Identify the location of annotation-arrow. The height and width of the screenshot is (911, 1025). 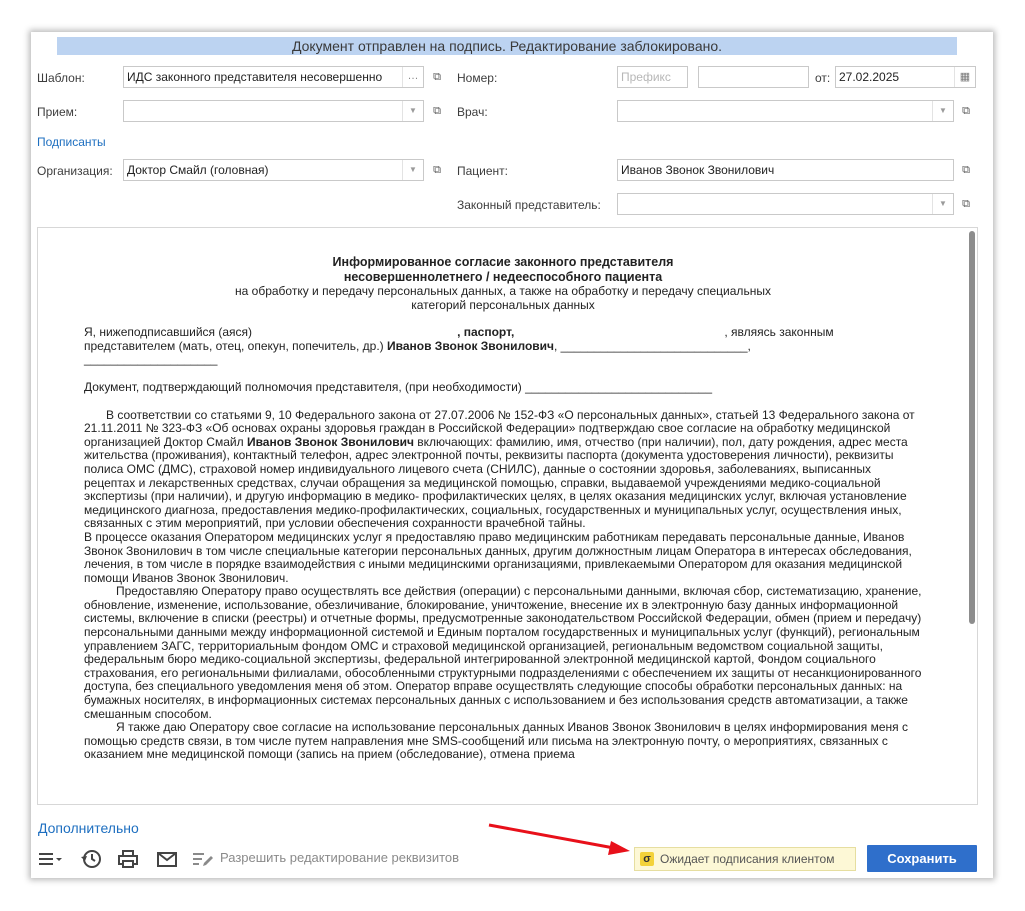
(559, 839).